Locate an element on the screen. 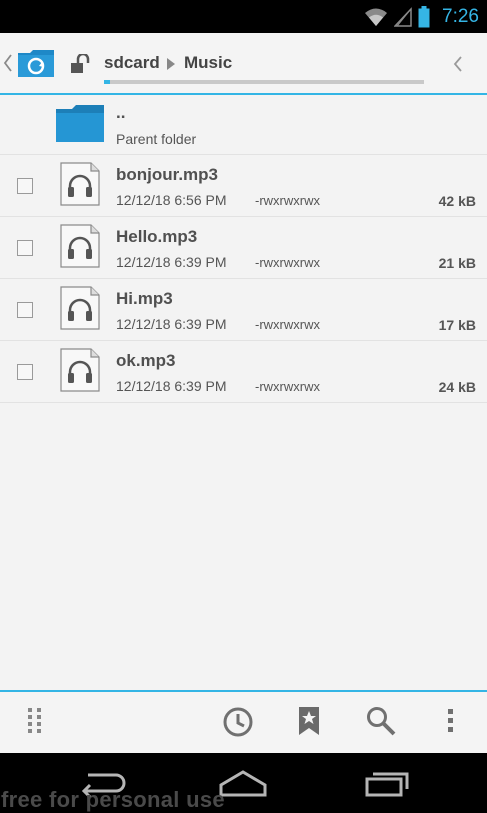 The image size is (487, 813). breadcrumb-separator-icon is located at coordinates (171, 64).